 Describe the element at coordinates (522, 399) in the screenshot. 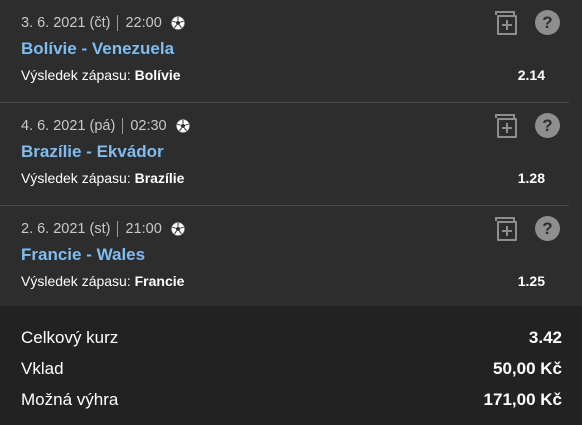

I see `possible-win-value: 171,00 Kč` at that location.